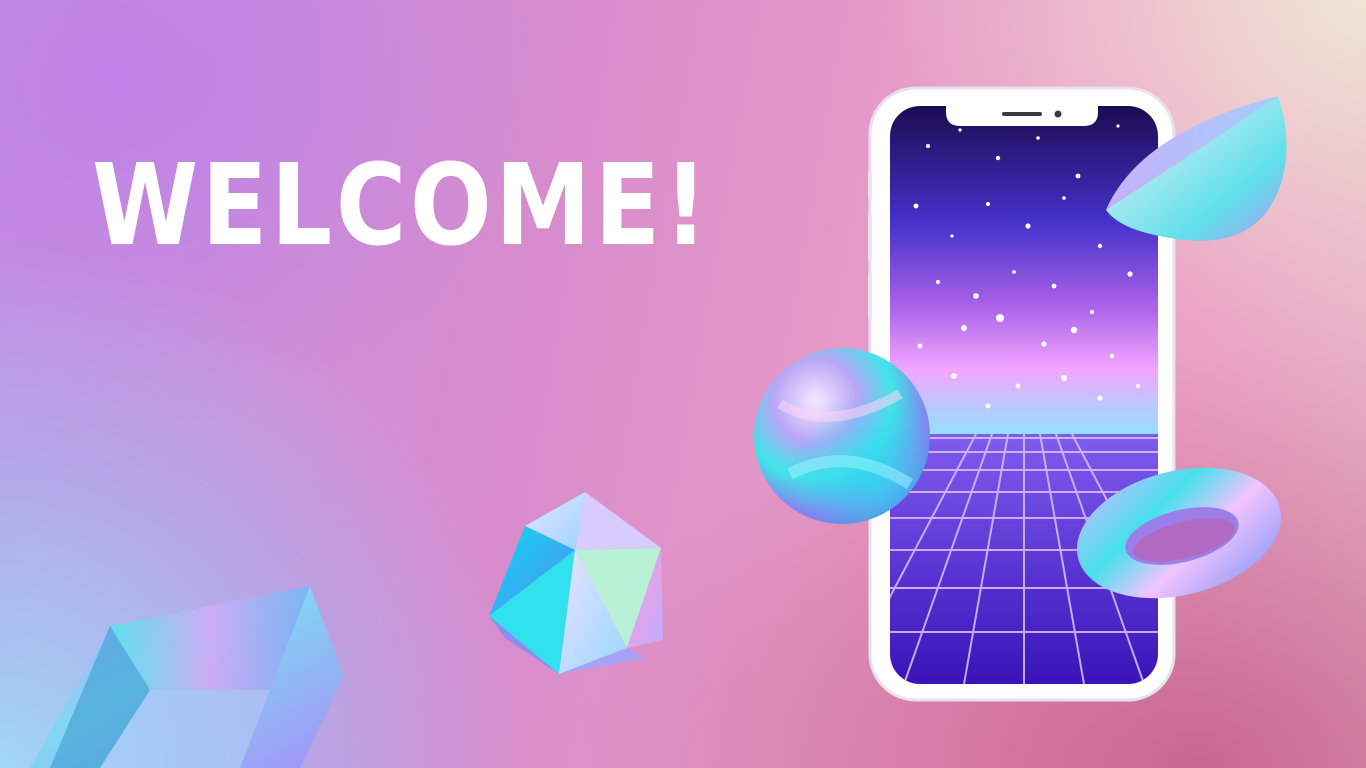 Image resolution: width=1366 pixels, height=768 pixels. What do you see at coordinates (576, 583) in the screenshot?
I see `icosahedron-shape` at bounding box center [576, 583].